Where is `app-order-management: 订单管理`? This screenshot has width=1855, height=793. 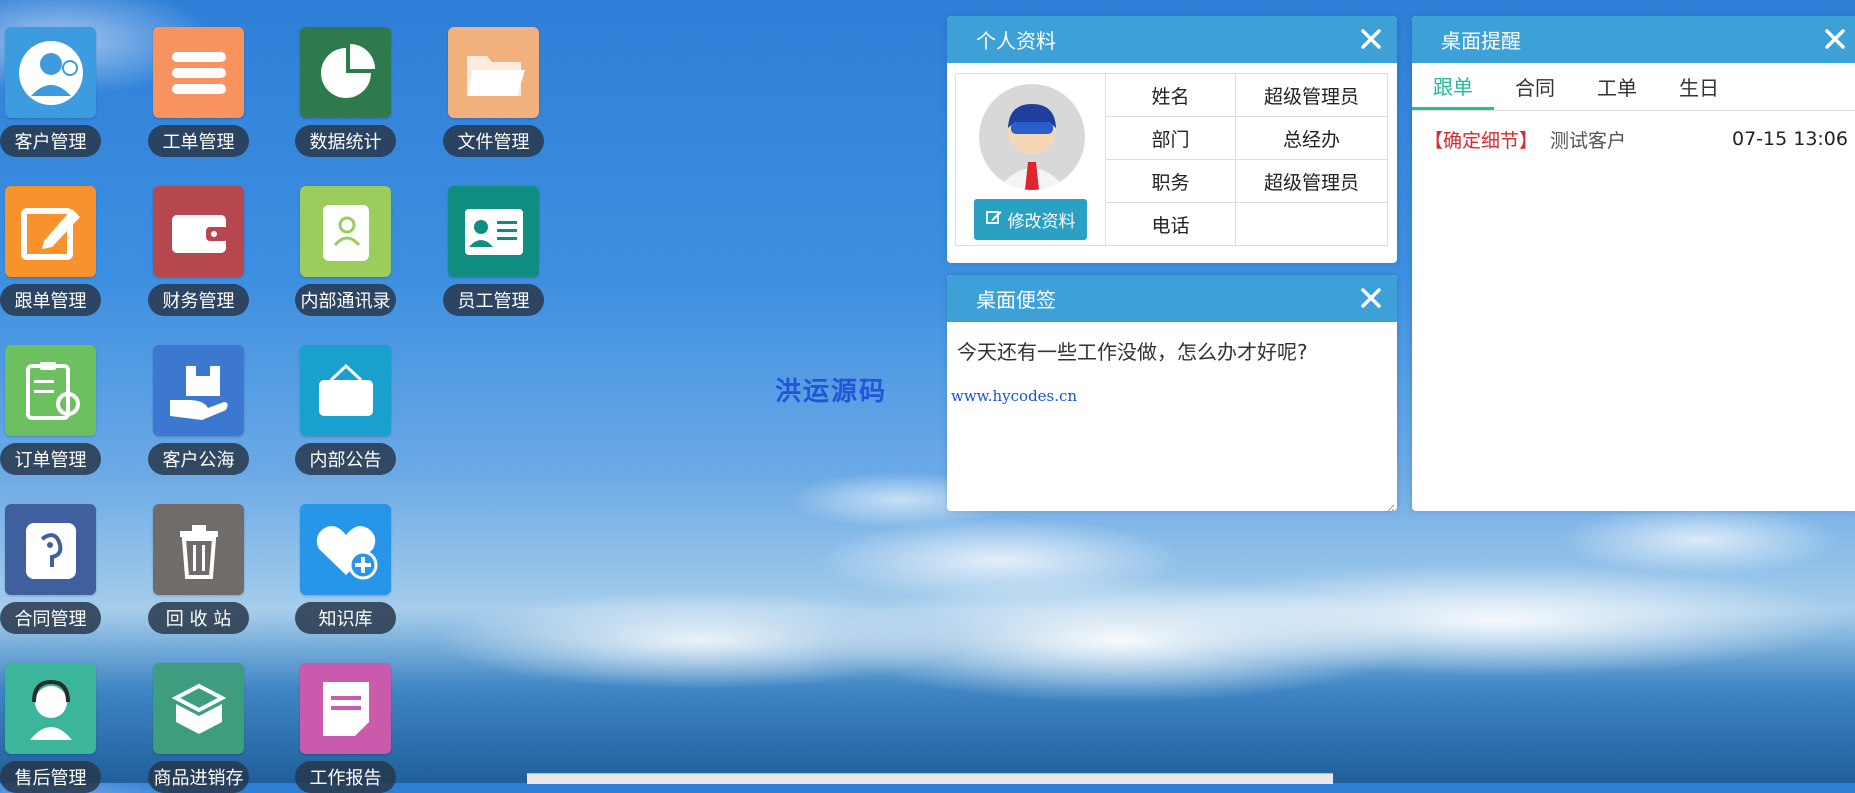 app-order-management: 订单管理 is located at coordinates (74, 396).